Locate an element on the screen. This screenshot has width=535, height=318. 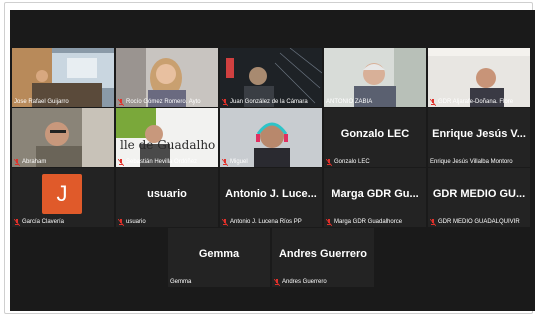
participant-tile: Juan González de la Cámara is located at coordinates (271, 77).